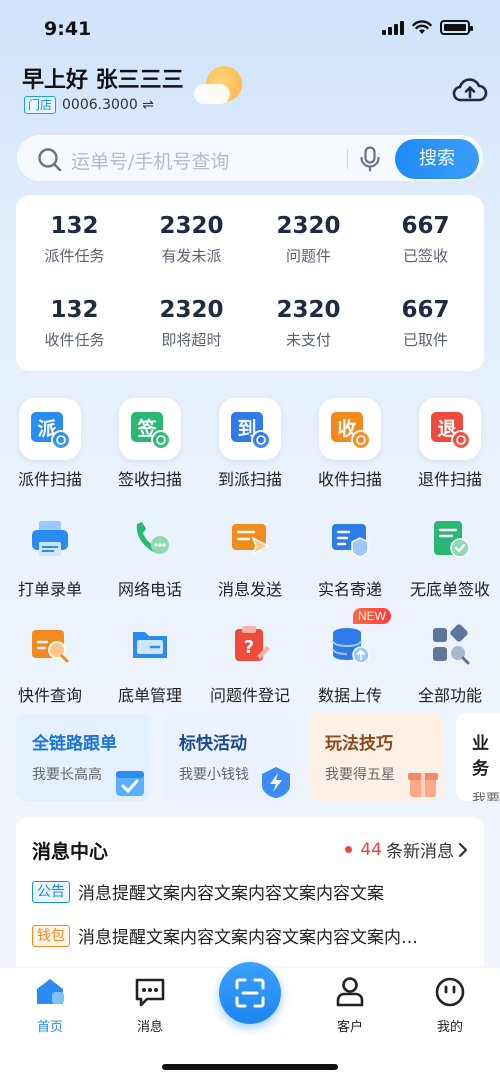 The image size is (500, 1083). Describe the element at coordinates (450, 660) in the screenshot. I see `grid-item: 全部功能` at that location.